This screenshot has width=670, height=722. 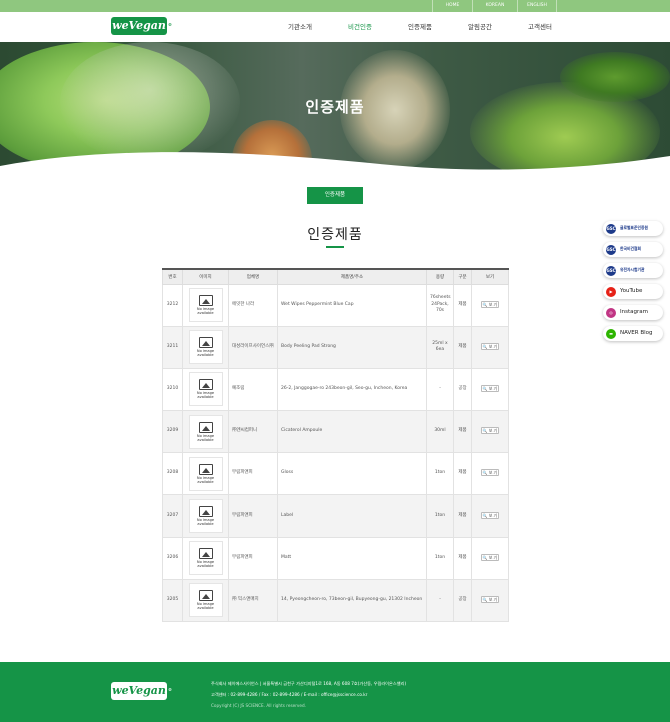 I want to click on table-header-row: 번호 이미지 업체명 제품명/주소 용량 구분 보기, so click(x=335, y=276).